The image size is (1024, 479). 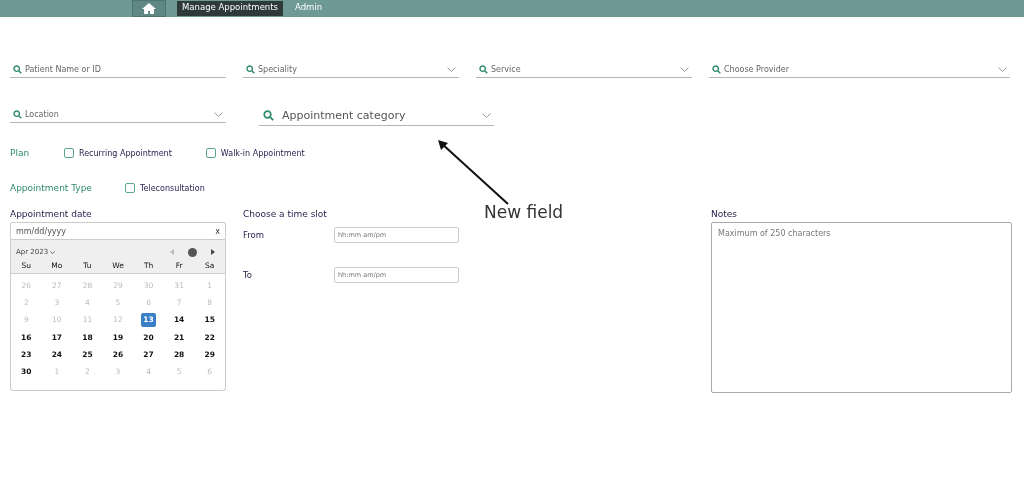 What do you see at coordinates (51, 215) in the screenshot?
I see `section-label: Appointment date` at bounding box center [51, 215].